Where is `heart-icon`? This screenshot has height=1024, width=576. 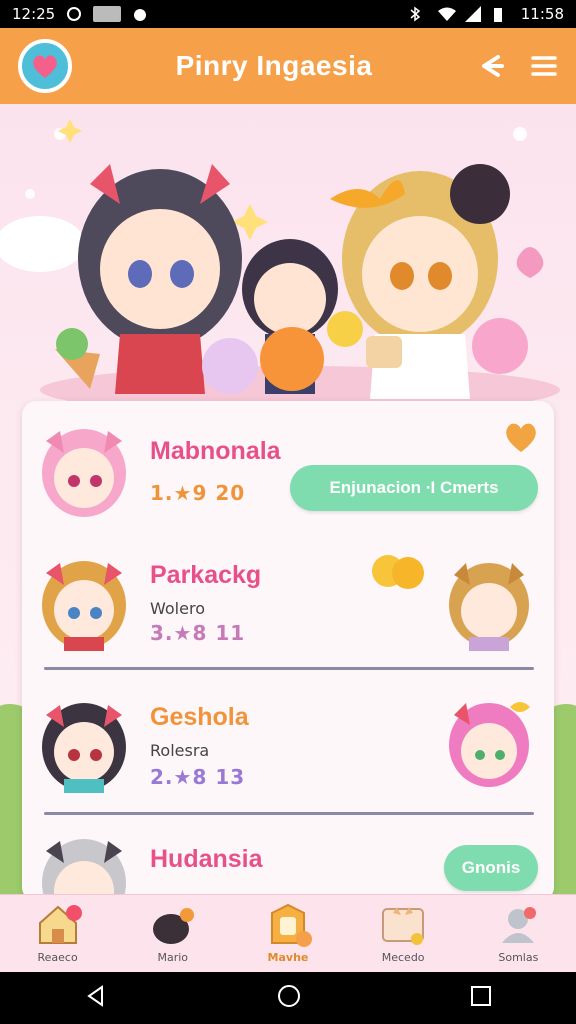
heart-icon is located at coordinates (45, 66).